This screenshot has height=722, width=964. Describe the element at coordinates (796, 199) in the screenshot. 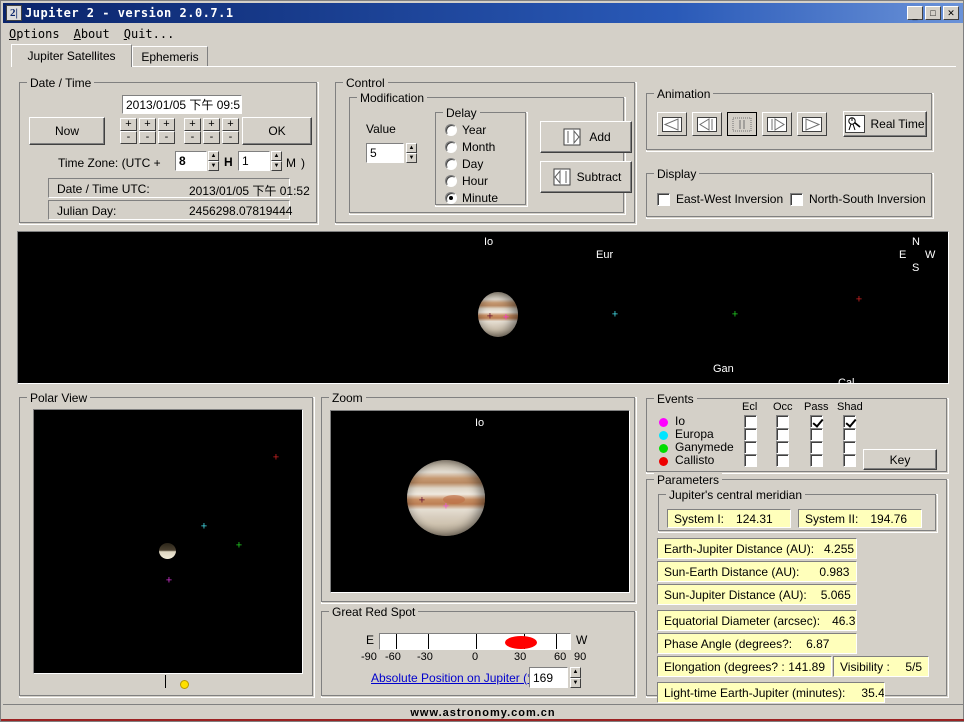

I see `checkbox-indicator` at that location.